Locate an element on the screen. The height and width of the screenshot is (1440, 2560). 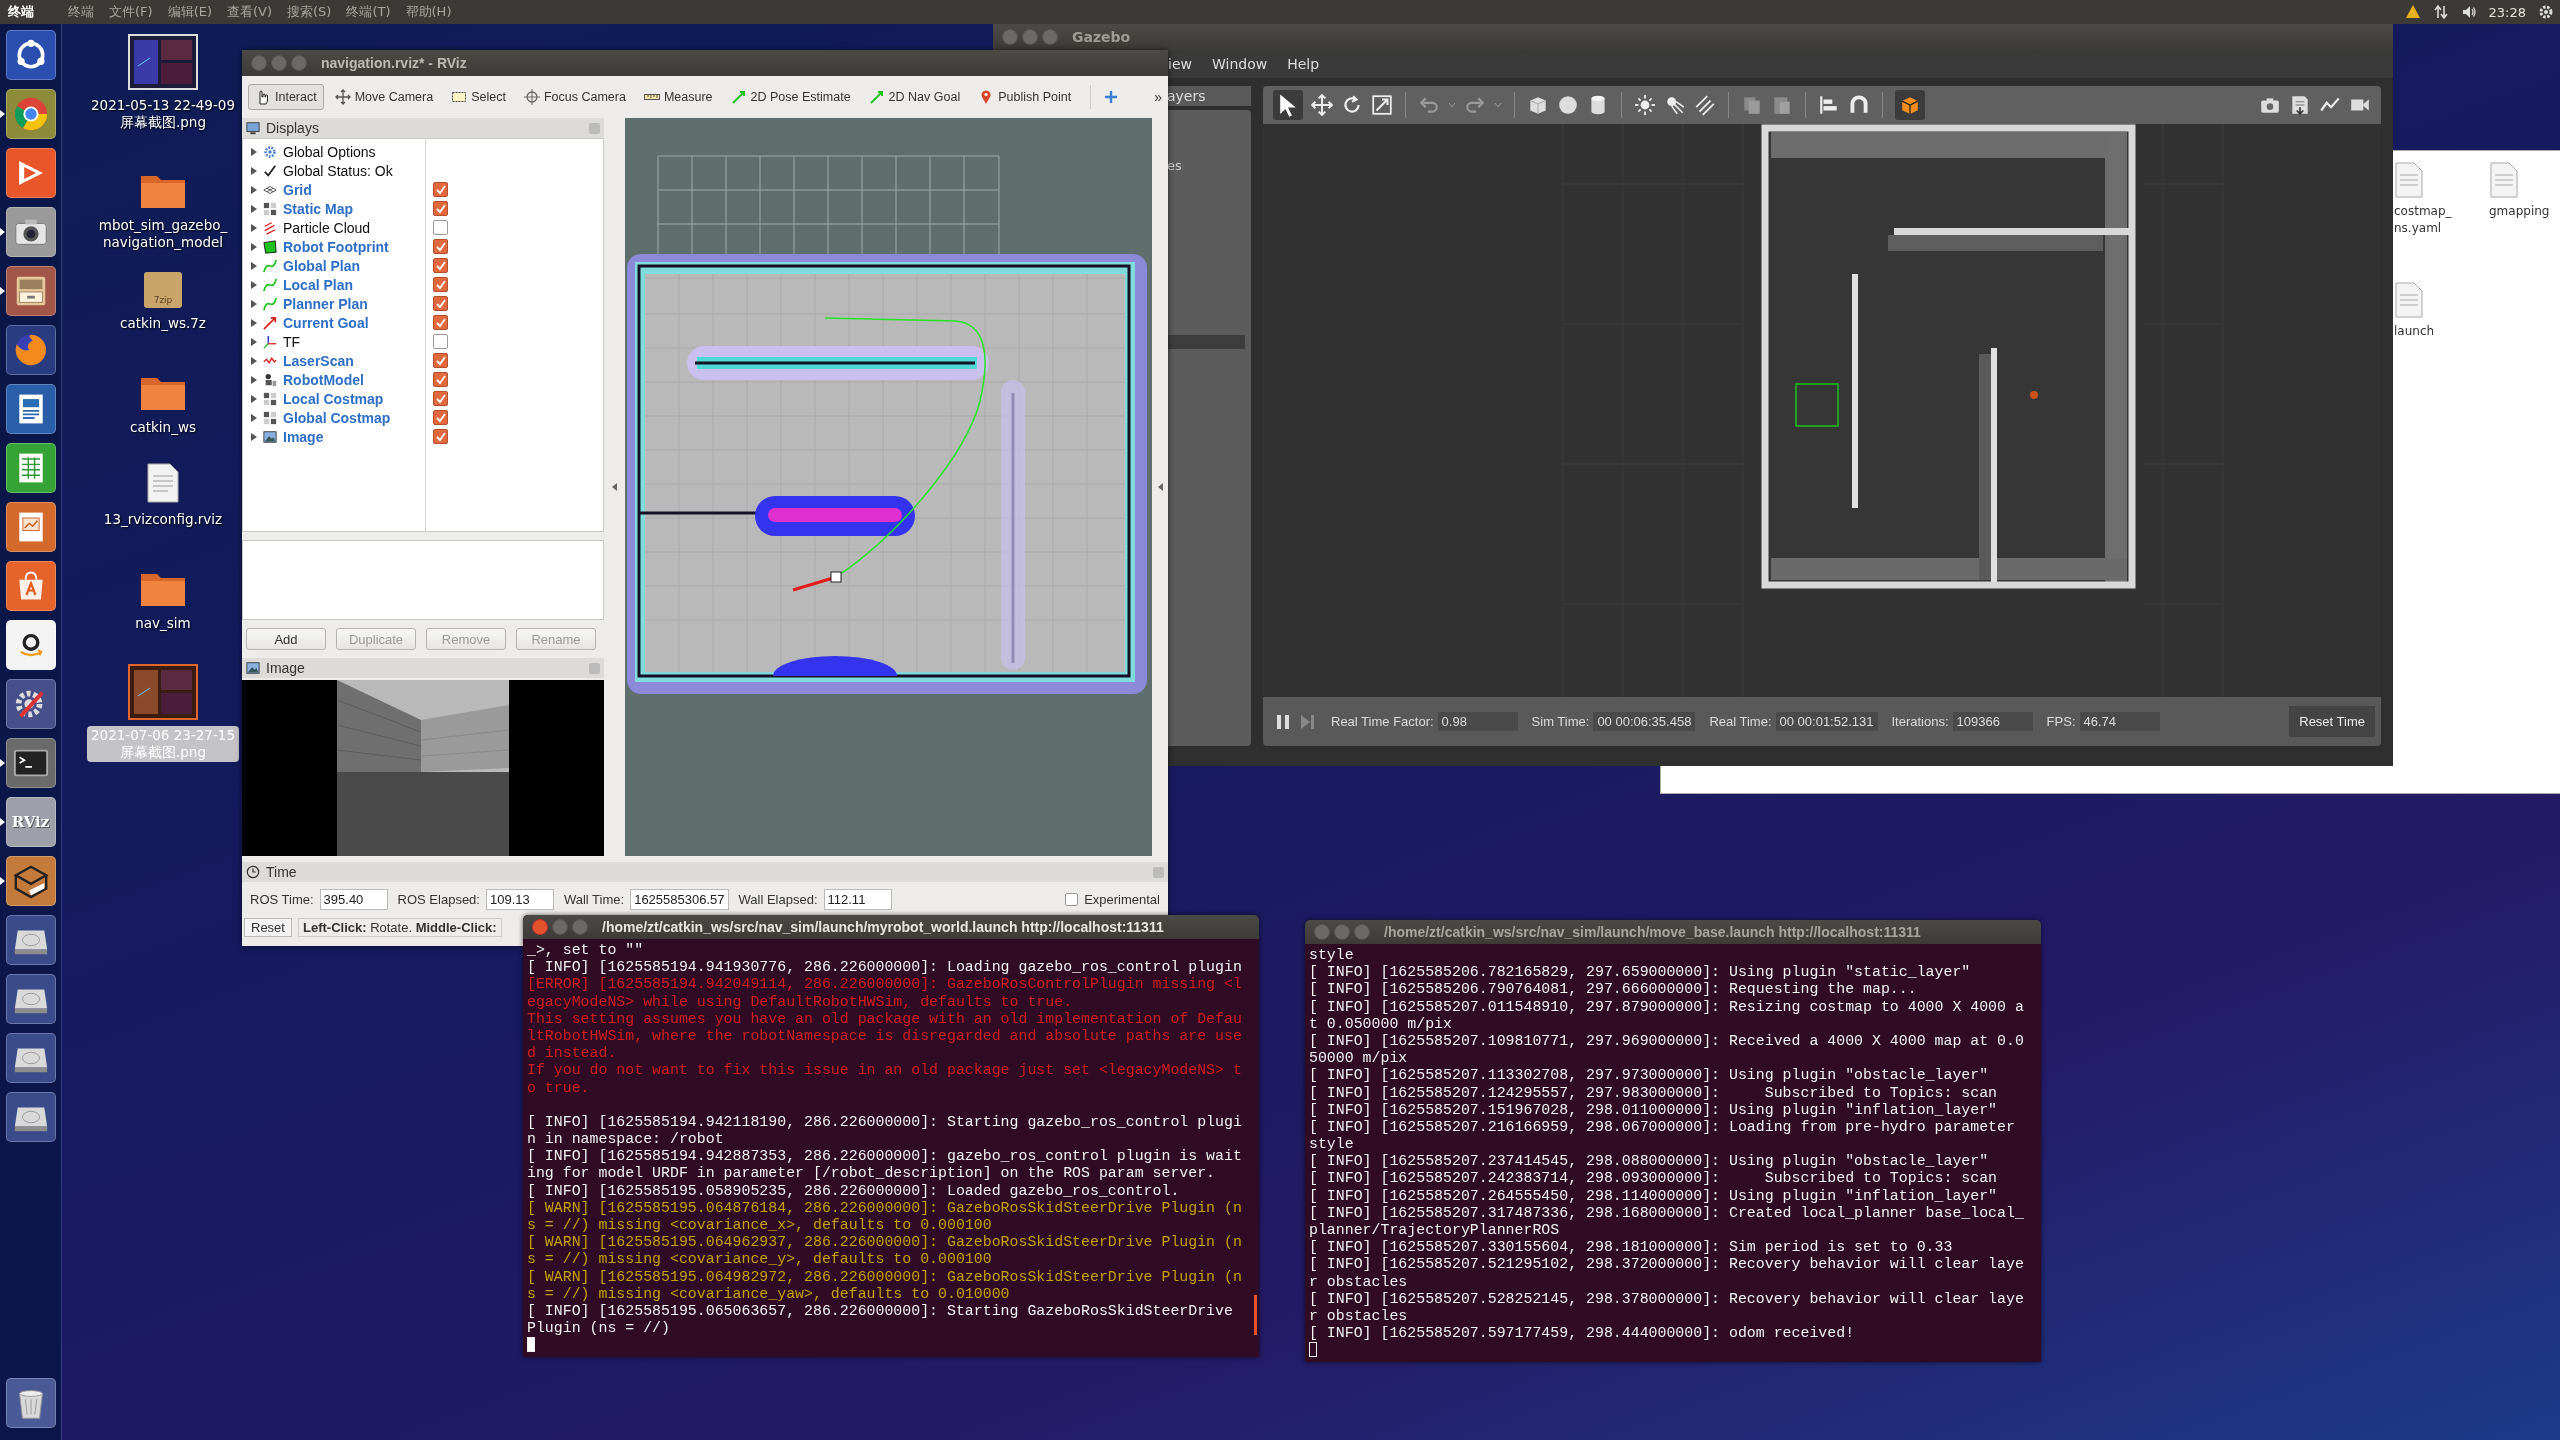
volume-icon is located at coordinates (2468, 12).